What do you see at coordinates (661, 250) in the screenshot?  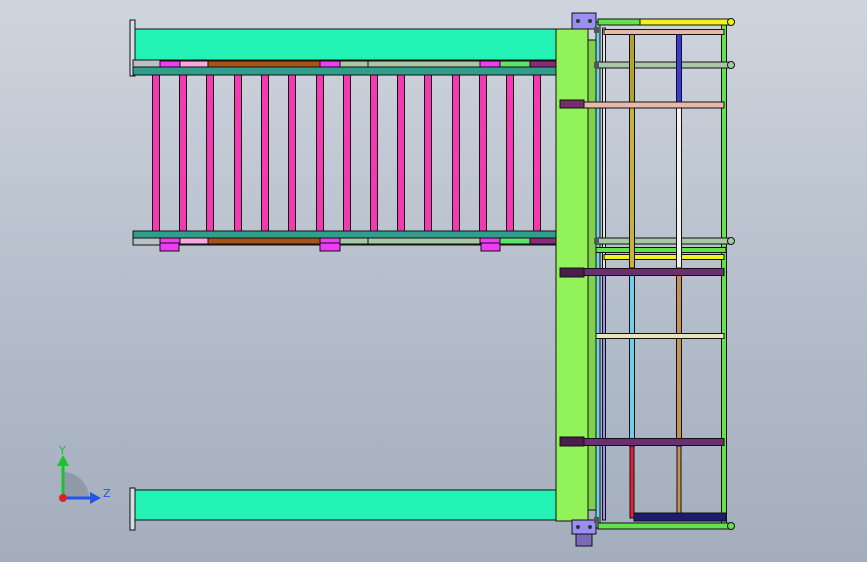 I see `mid-handrail-green` at bounding box center [661, 250].